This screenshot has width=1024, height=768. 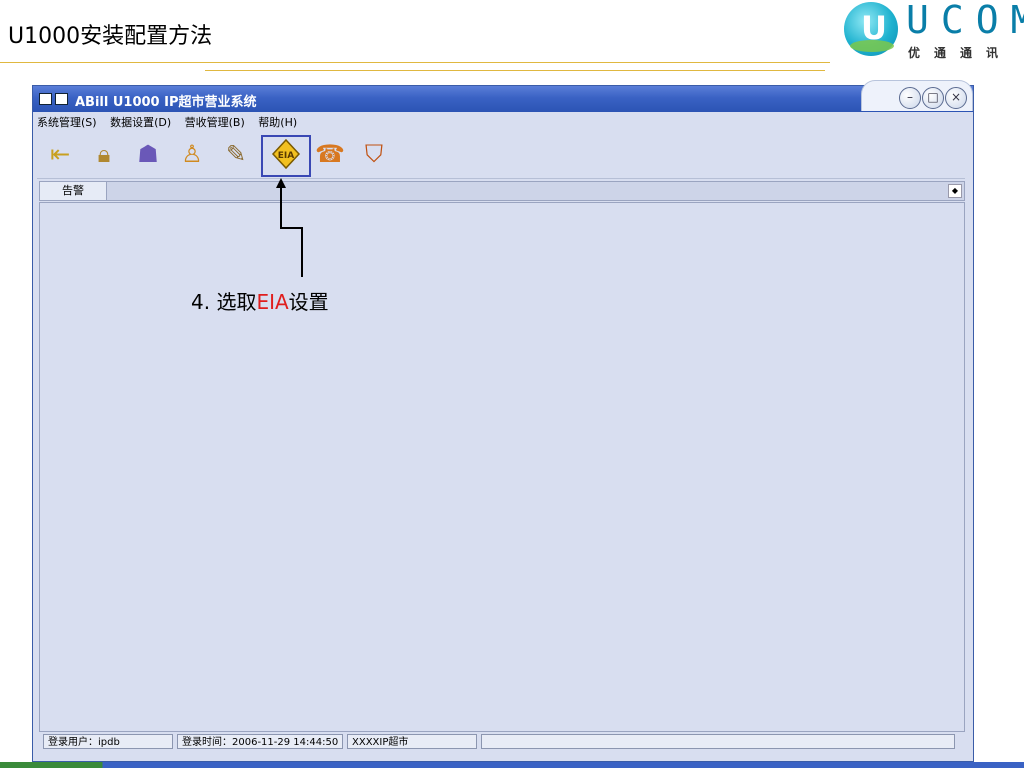 I want to click on annotation-text: 4. 选取EIA设置, so click(x=260, y=300).